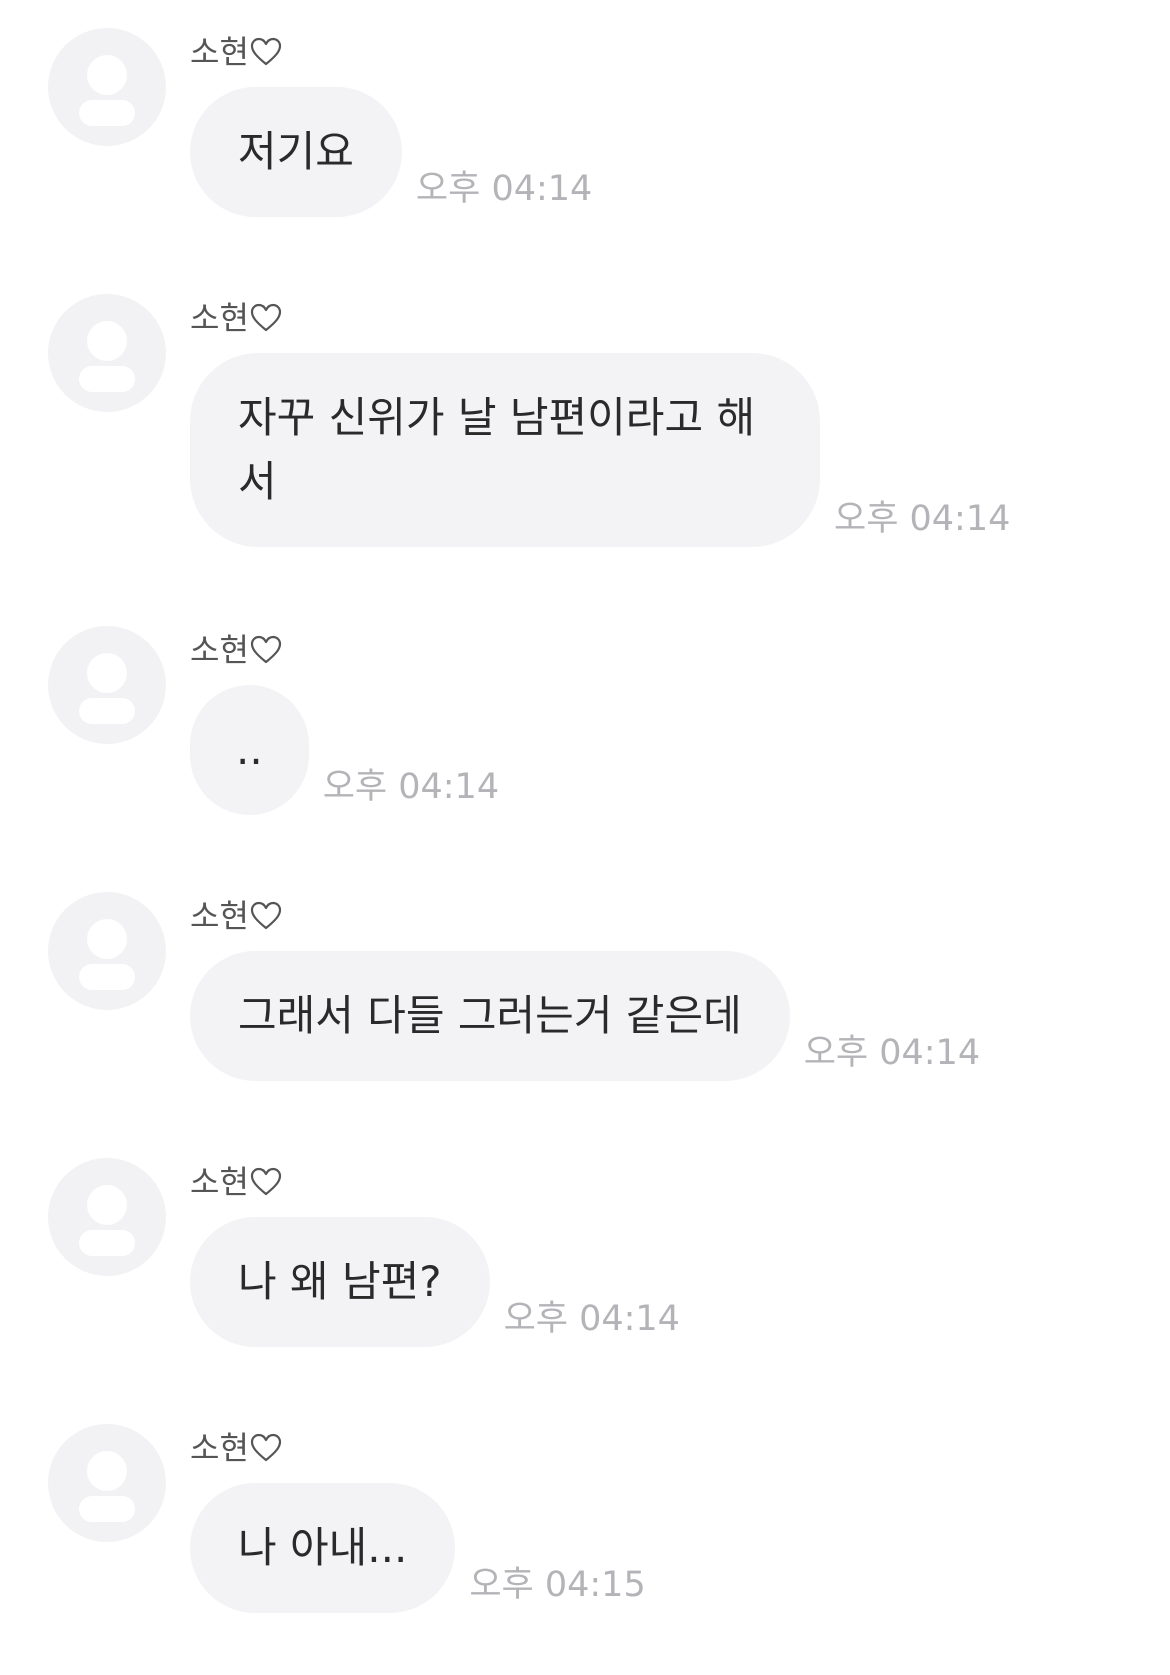 This screenshot has height=1675, width=1170. I want to click on message-row: 나 왜 남편? 오후 04:14, so click(435, 1282).